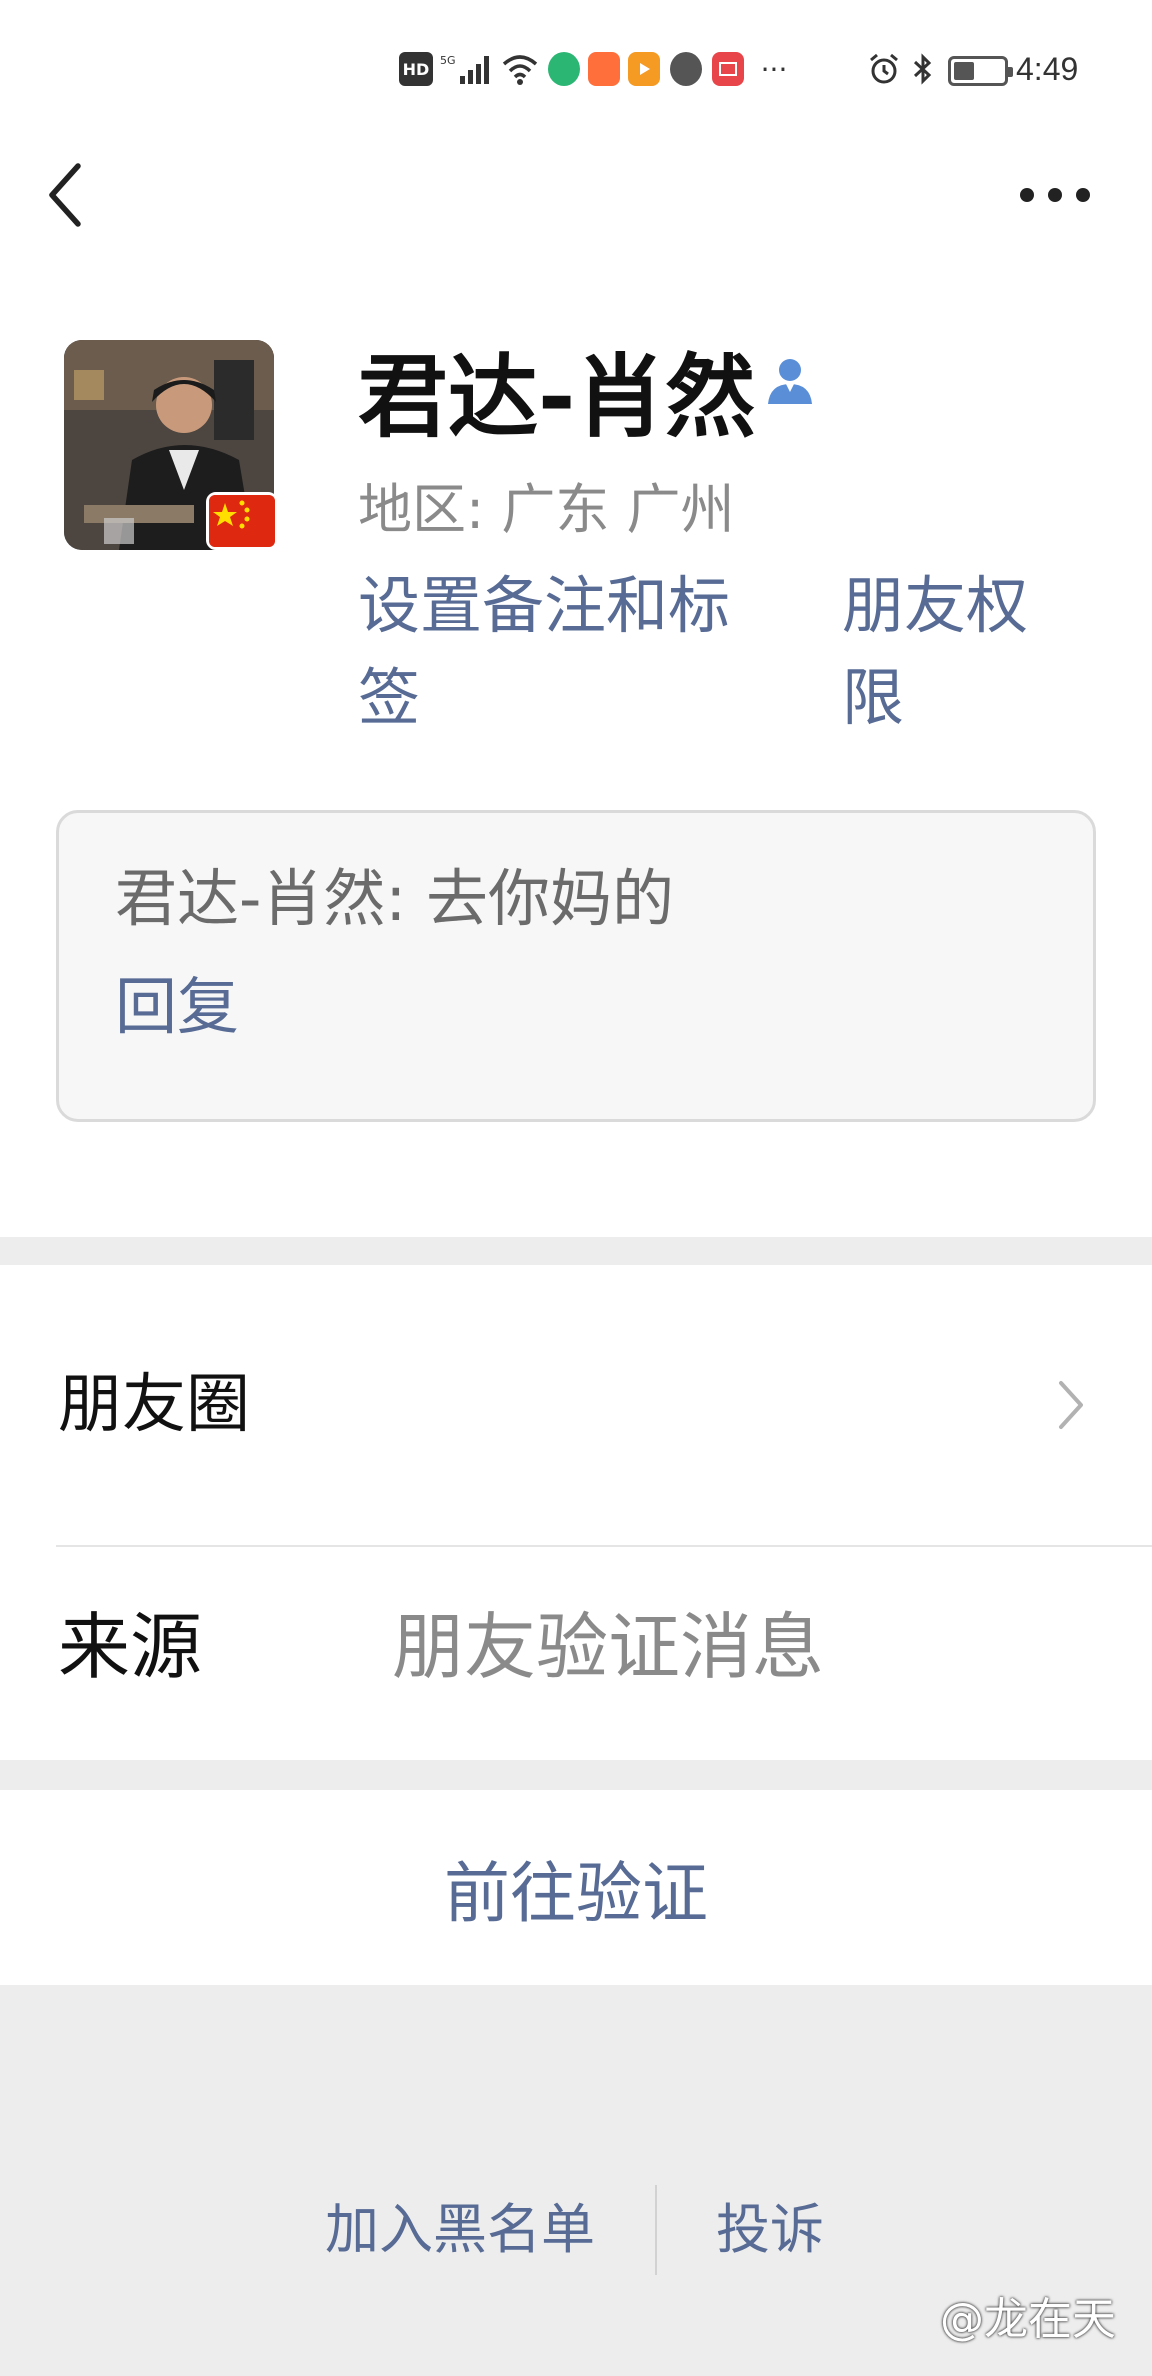 This screenshot has width=1152, height=2376. Describe the element at coordinates (576, 195) in the screenshot. I see `nav-bar` at that location.